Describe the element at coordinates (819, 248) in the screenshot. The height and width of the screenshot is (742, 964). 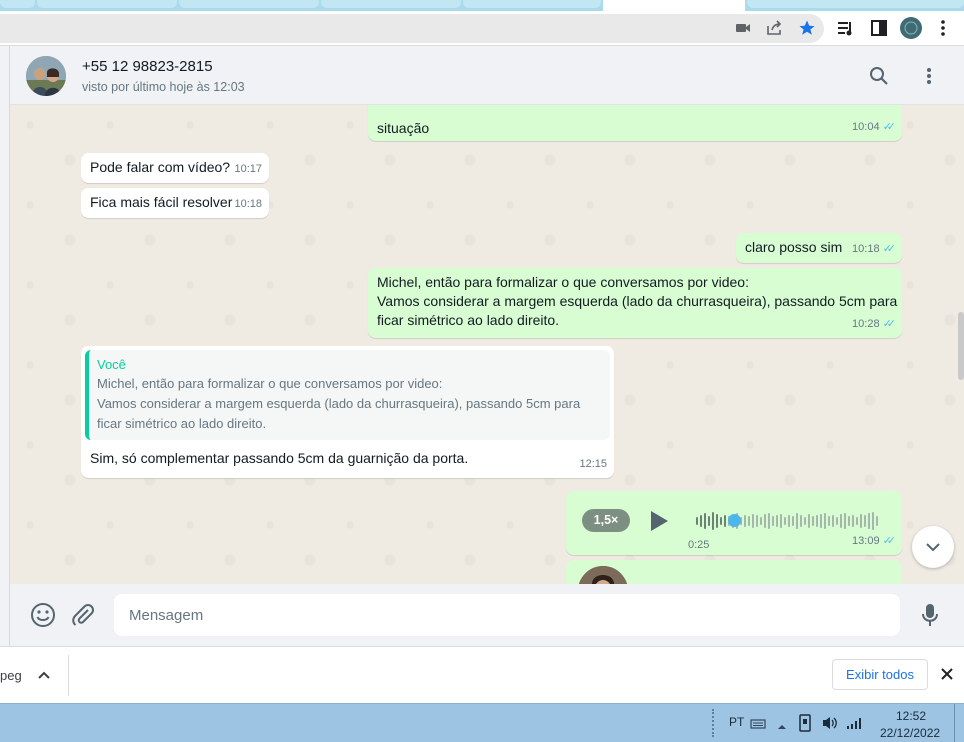
I see `message-outgoing: claro posso sim 10:18 ✓✓` at that location.